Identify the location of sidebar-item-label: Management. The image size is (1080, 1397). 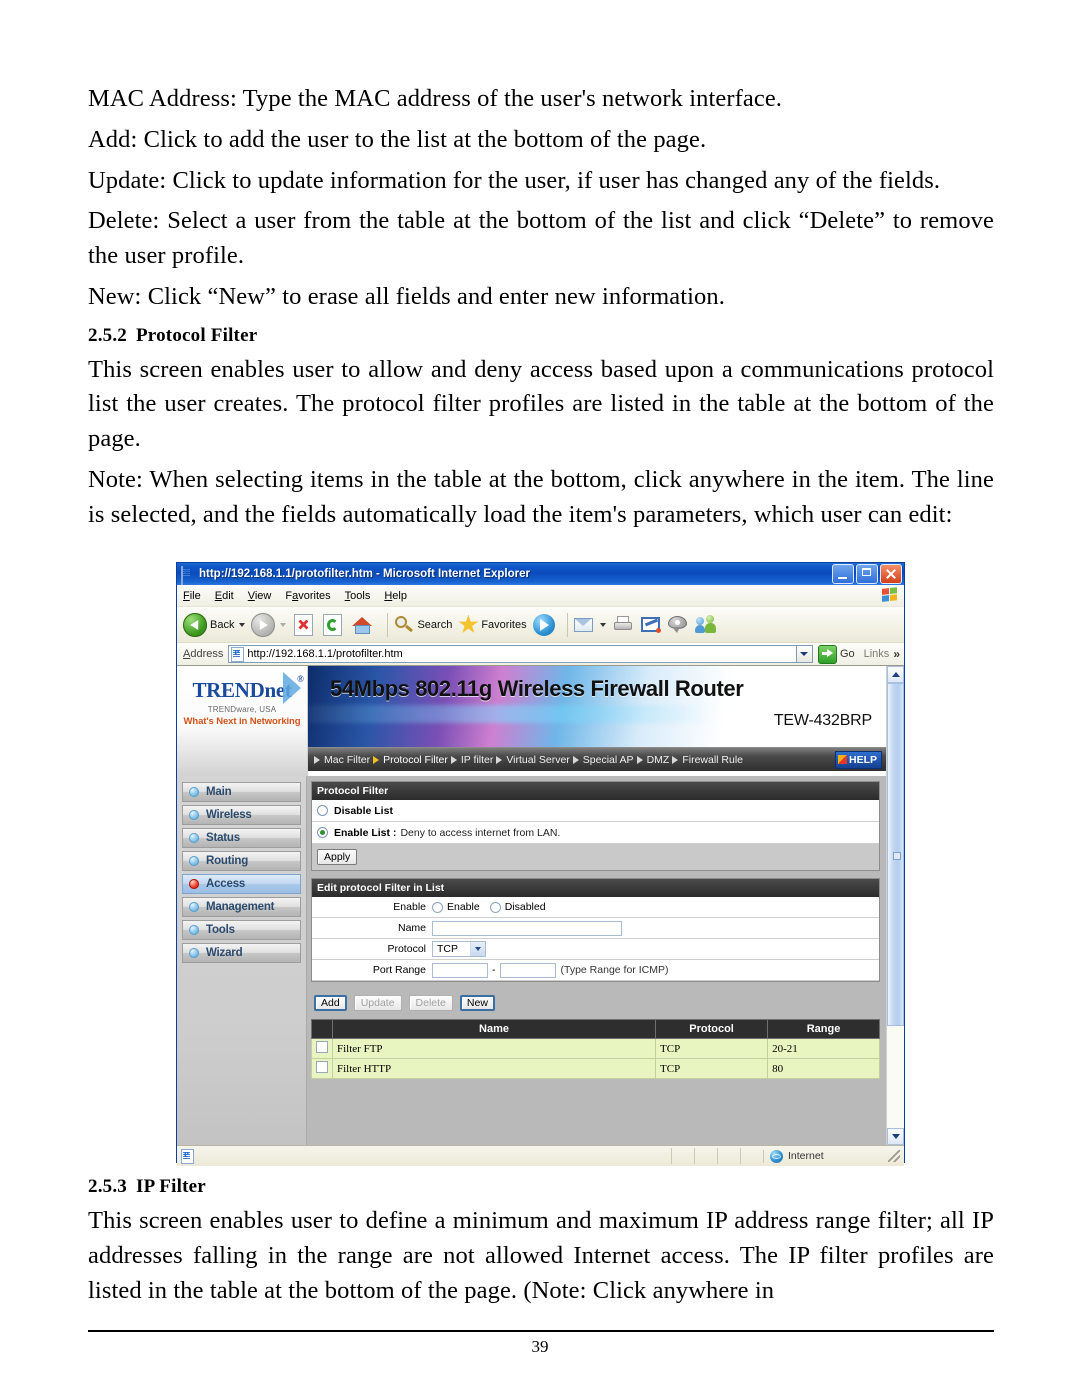
(240, 907).